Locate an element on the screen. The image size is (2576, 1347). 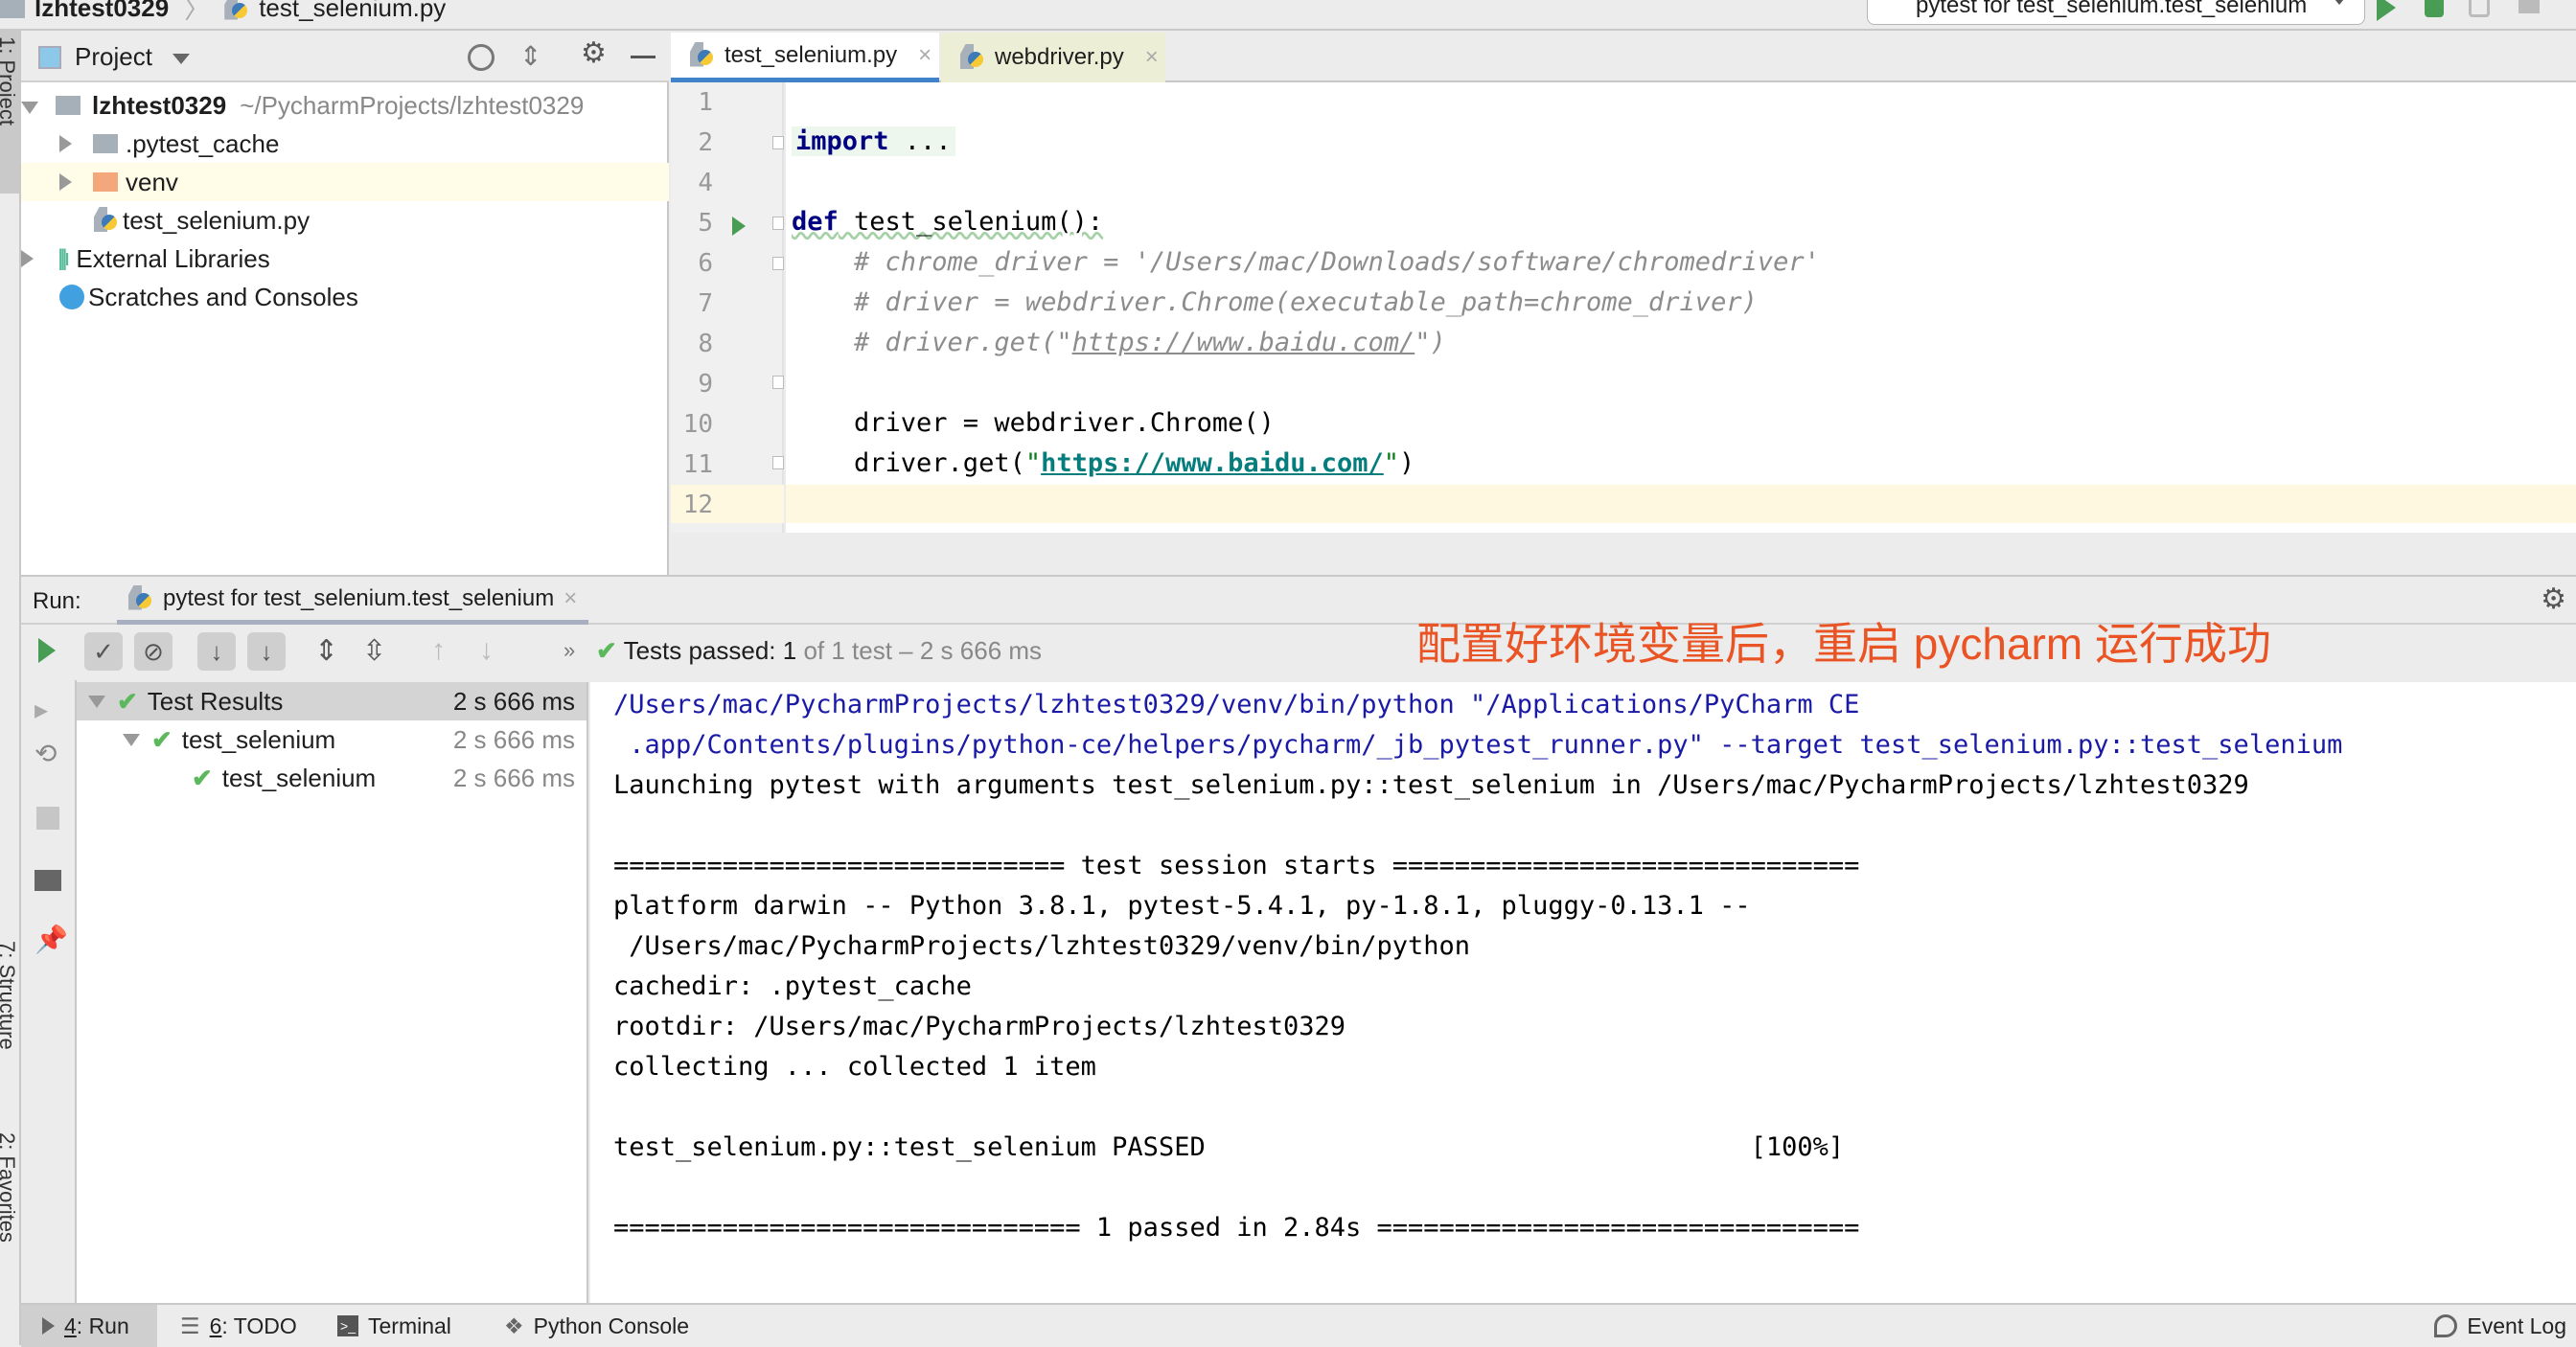
sort-alphabetically-toggle: ↓ is located at coordinates (216, 651).